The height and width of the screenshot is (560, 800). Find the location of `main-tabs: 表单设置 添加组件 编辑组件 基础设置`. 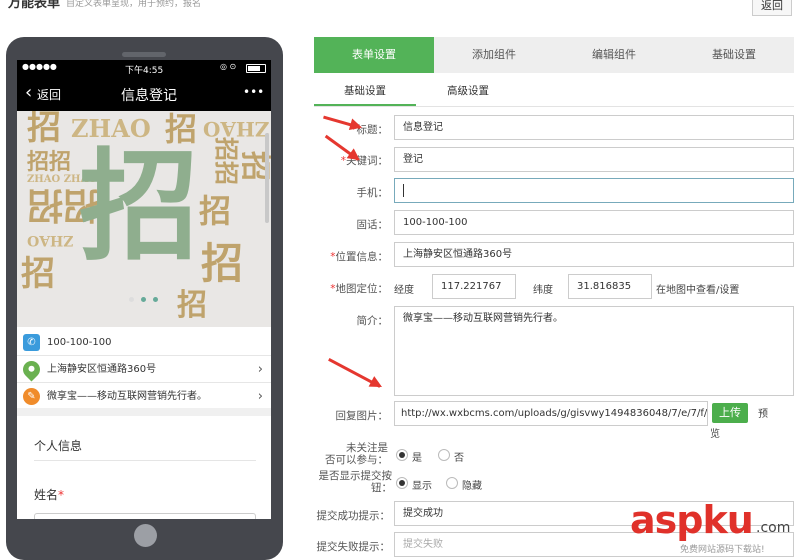

main-tabs: 表单设置 添加组件 编辑组件 基础设置 is located at coordinates (554, 55).